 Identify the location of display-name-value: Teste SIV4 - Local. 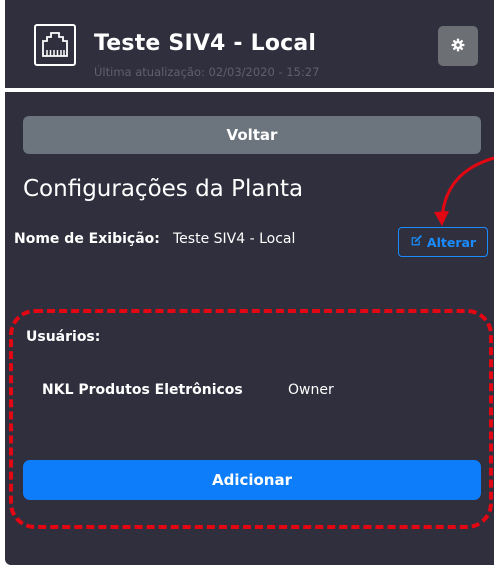
(234, 239).